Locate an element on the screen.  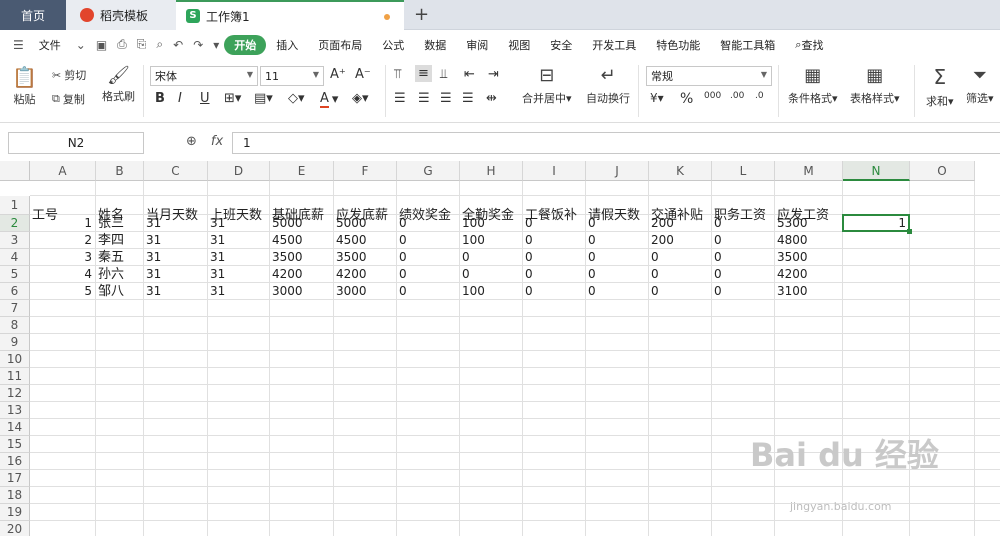
formula-input: 1 is located at coordinates (616, 143).